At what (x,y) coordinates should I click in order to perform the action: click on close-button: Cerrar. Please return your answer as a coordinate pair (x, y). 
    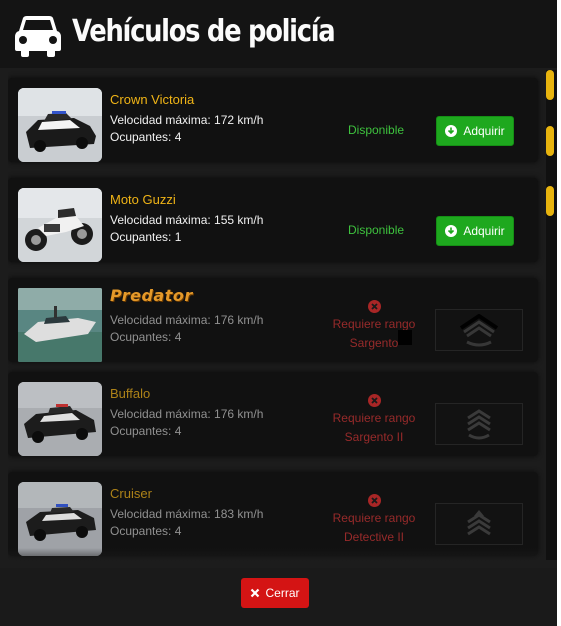
    Looking at the image, I should click on (275, 593).